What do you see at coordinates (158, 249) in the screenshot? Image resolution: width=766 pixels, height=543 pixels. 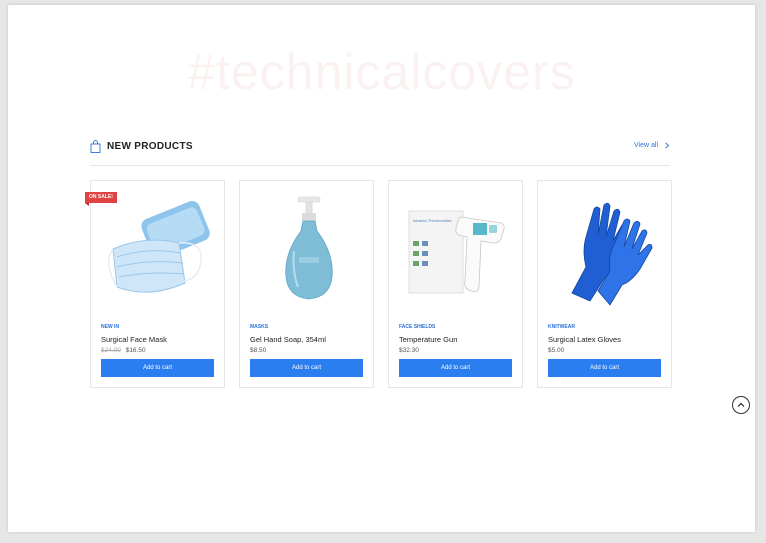 I see `product-image-face-mask` at bounding box center [158, 249].